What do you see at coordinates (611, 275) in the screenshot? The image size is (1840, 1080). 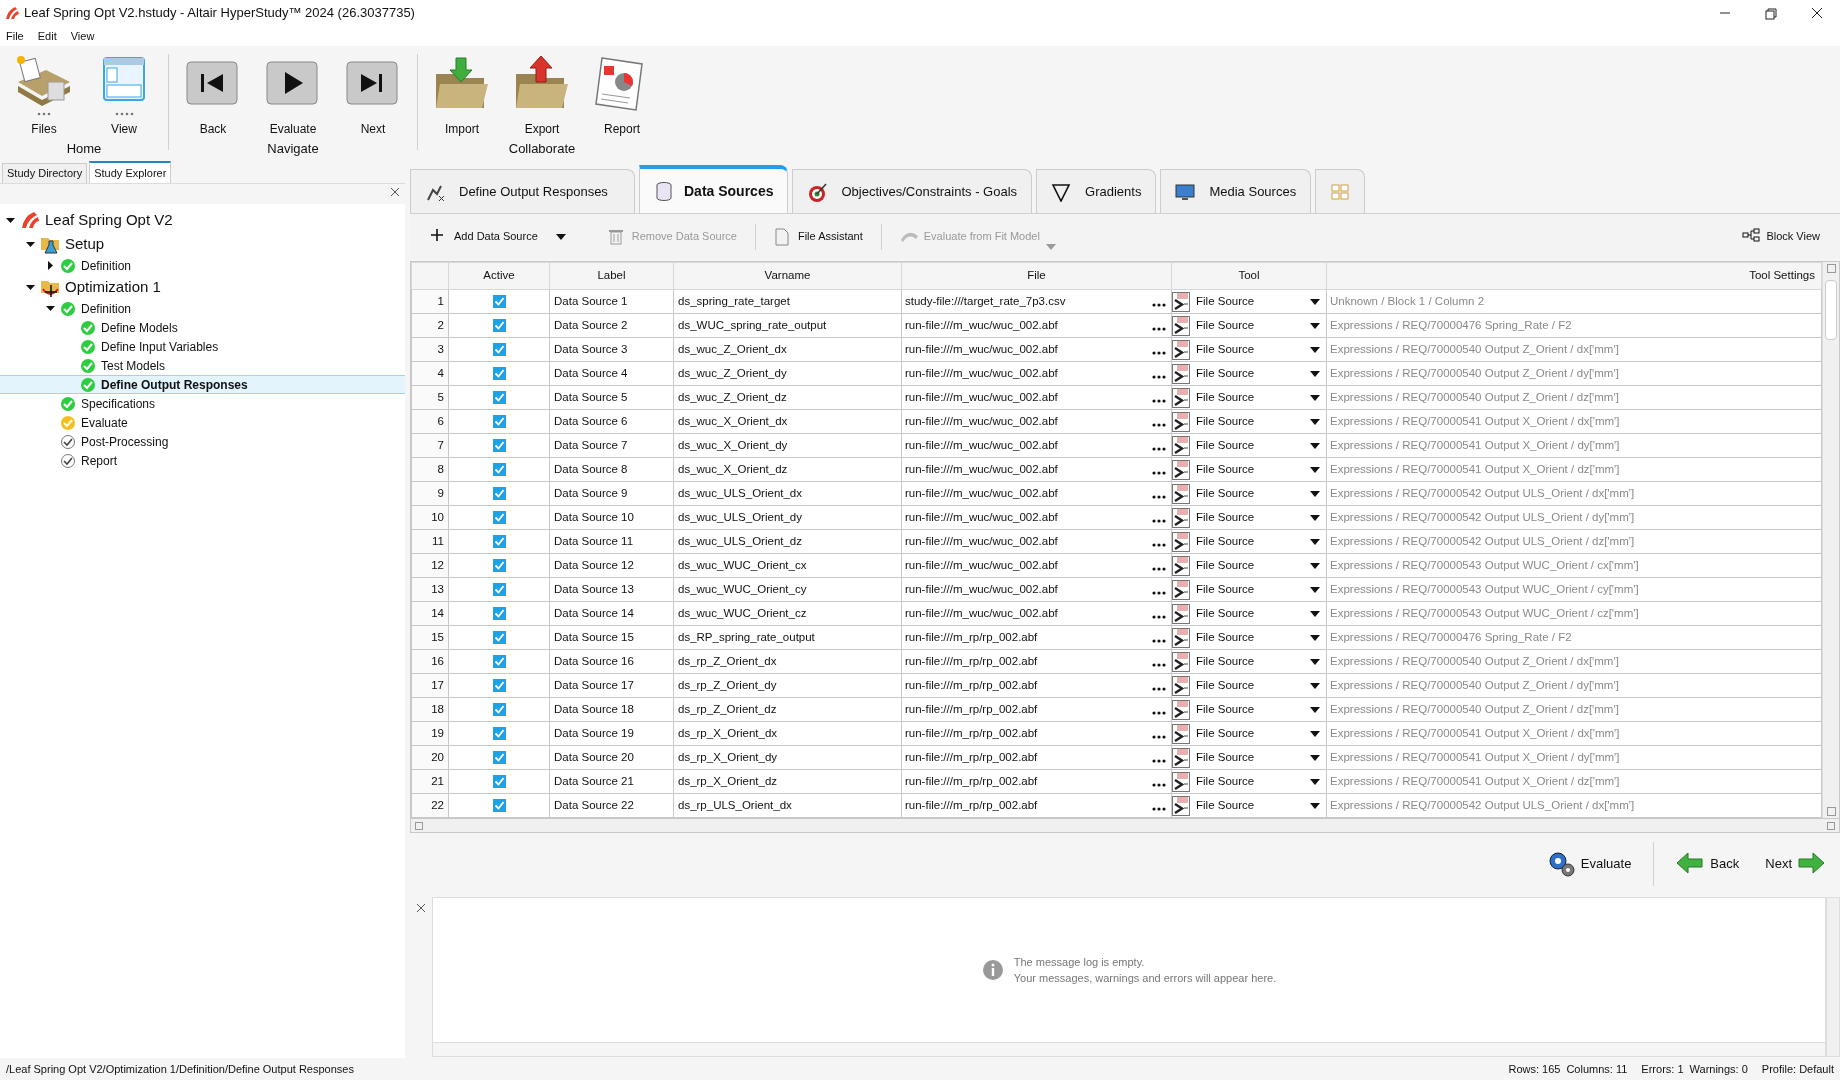 I see `column-header: Label` at bounding box center [611, 275].